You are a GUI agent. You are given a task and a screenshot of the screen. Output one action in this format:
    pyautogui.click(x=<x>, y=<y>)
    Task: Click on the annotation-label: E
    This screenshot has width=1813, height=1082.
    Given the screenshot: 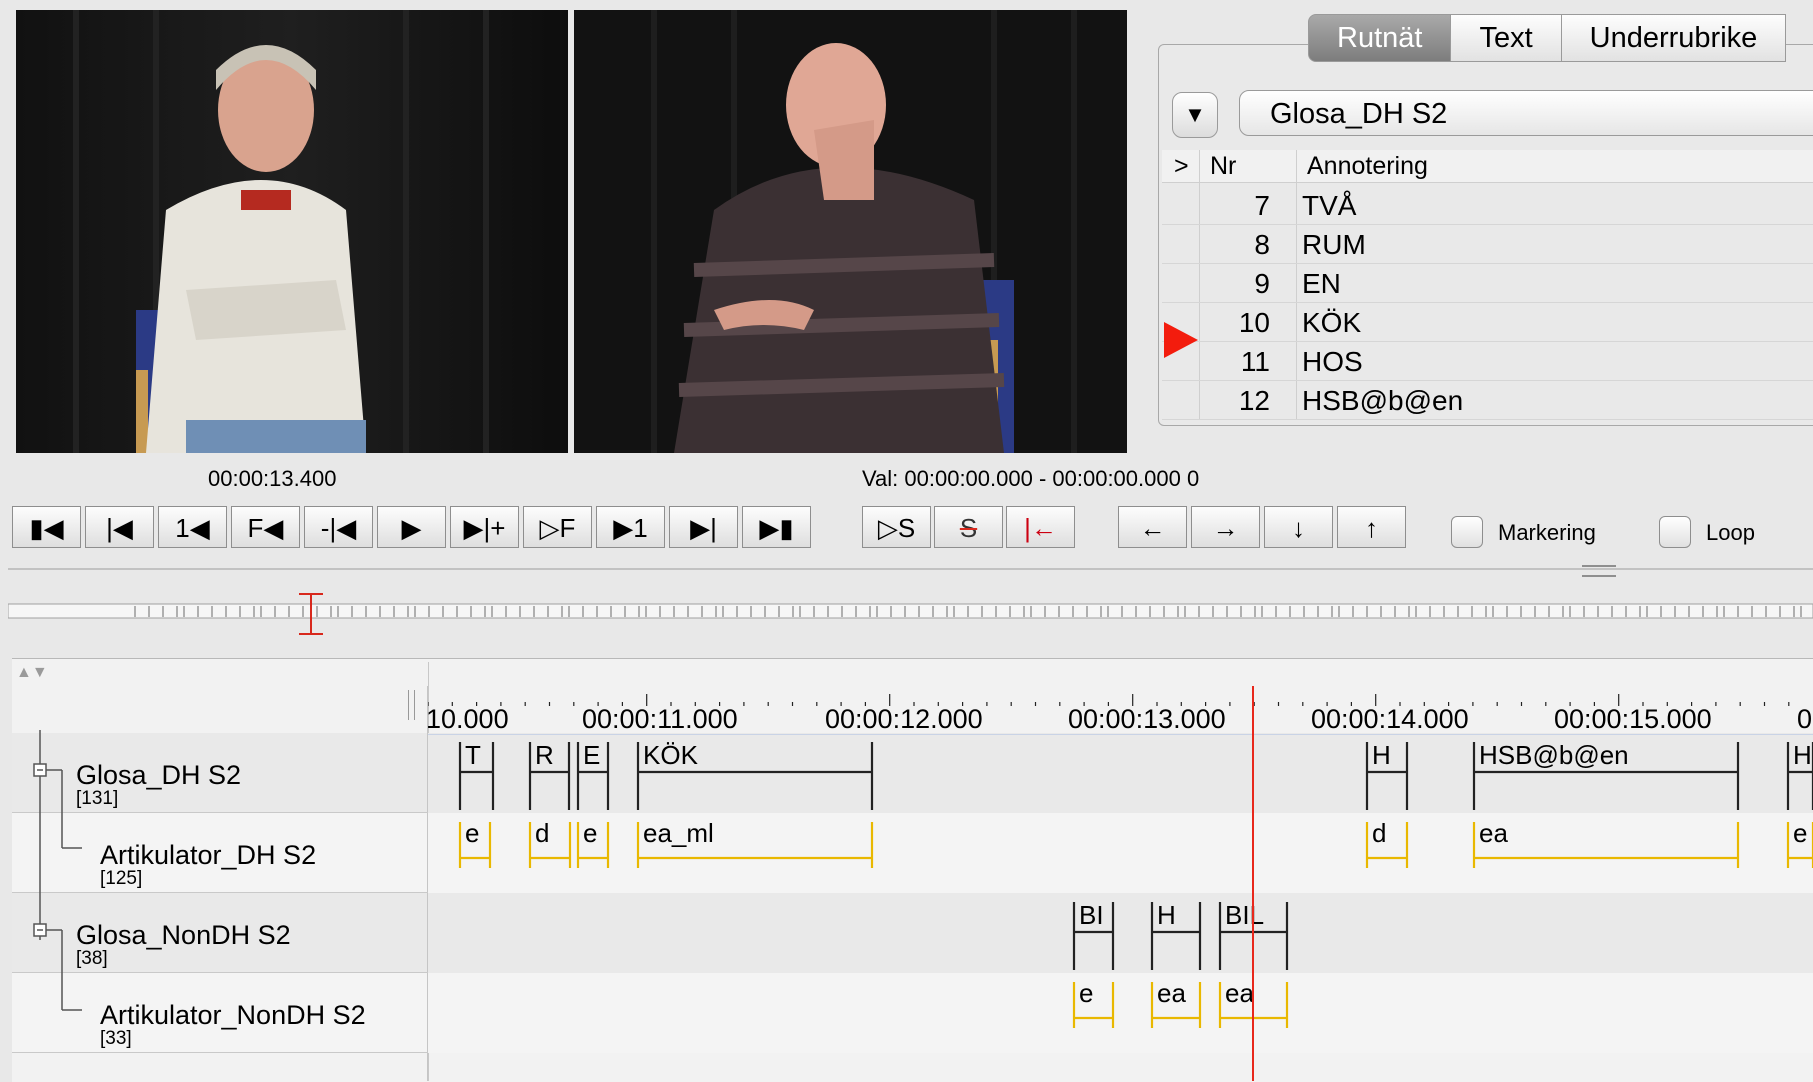 What is the action you would take?
    pyautogui.click(x=591, y=755)
    